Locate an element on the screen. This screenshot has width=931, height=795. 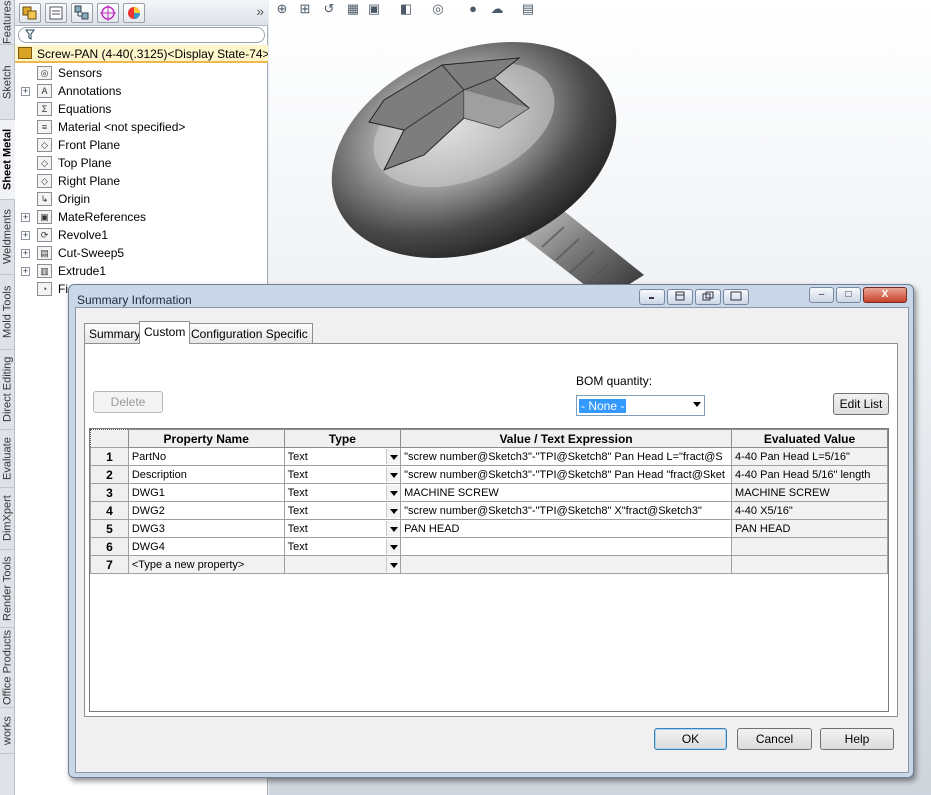
edit-list-button: Edit List is located at coordinates (861, 404).